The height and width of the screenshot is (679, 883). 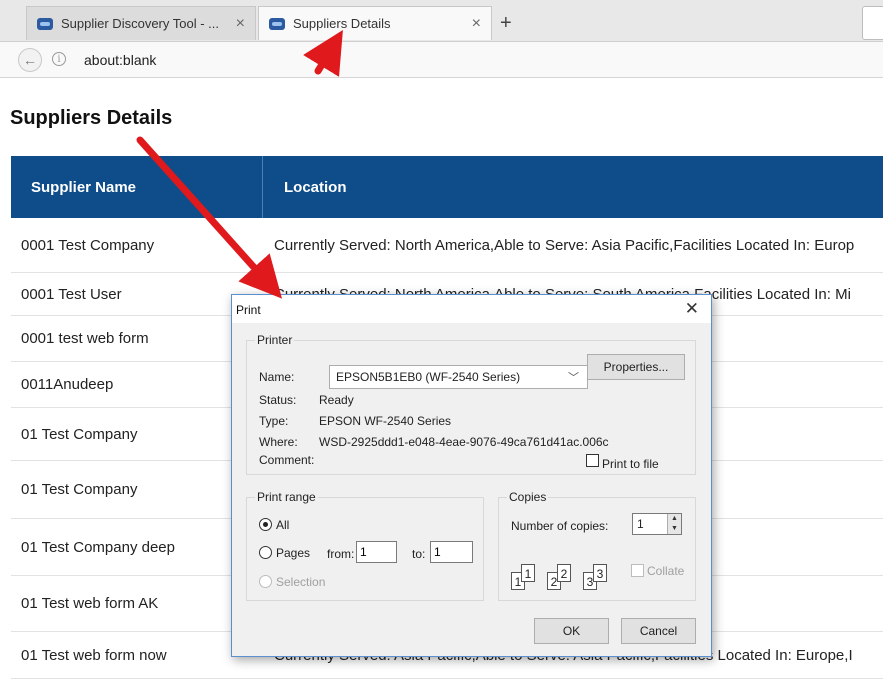 What do you see at coordinates (265, 552) in the screenshot?
I see `page-range-radio` at bounding box center [265, 552].